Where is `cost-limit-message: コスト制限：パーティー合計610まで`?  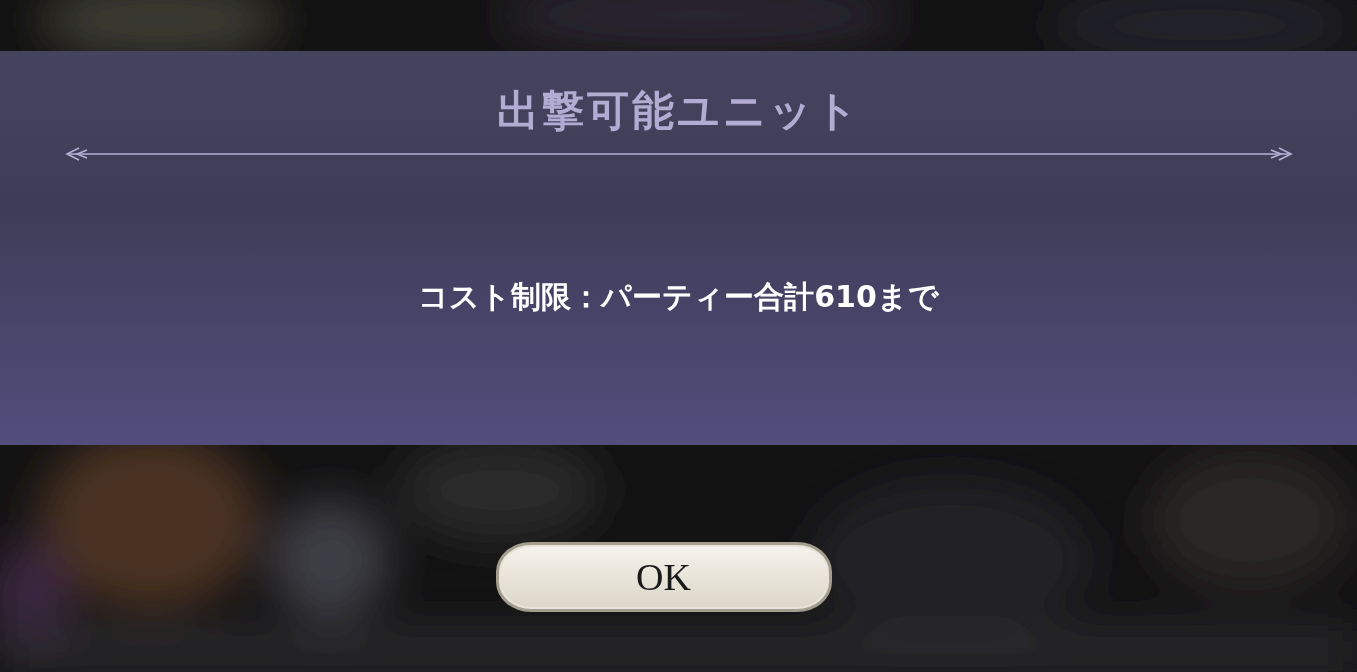 cost-limit-message: コスト制限：パーティー合計610まで is located at coordinates (678, 297).